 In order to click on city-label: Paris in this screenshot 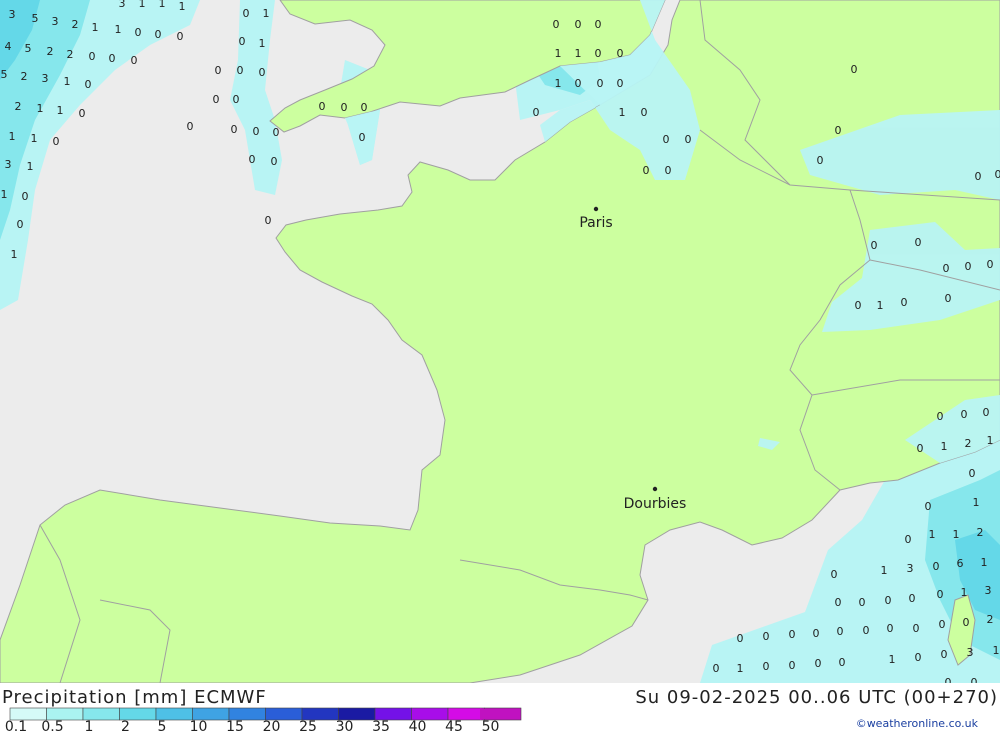, I will do `click(595, 223)`.